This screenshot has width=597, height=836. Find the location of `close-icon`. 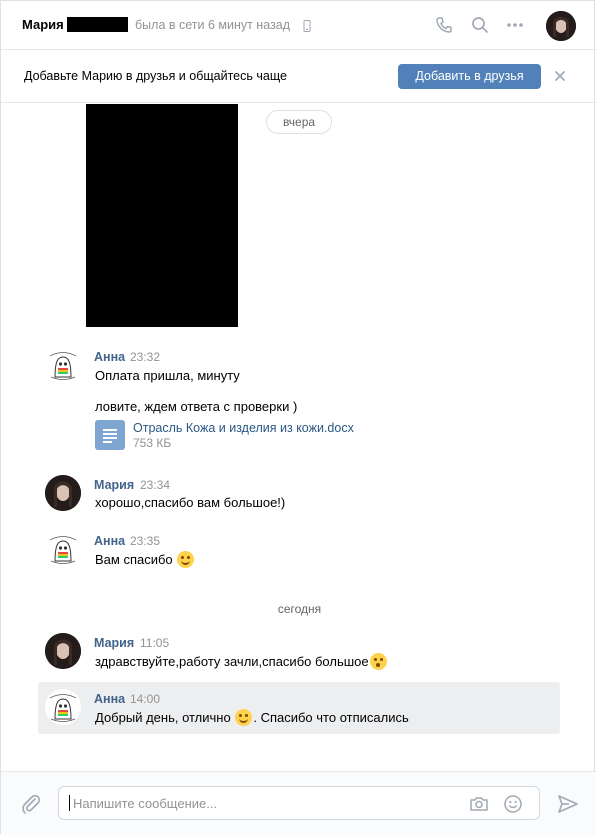

close-icon is located at coordinates (560, 76).